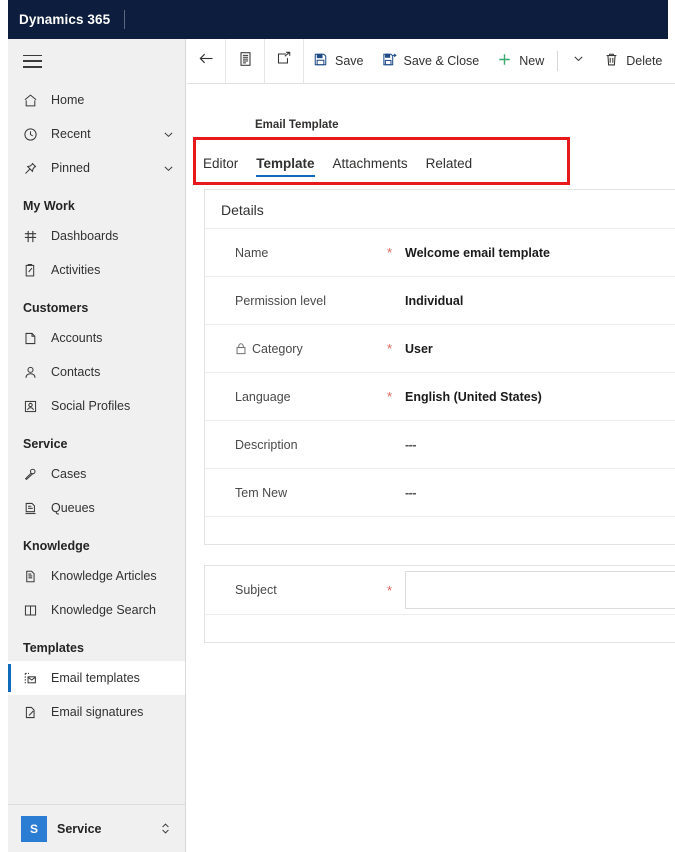 This screenshot has width=675, height=852. Describe the element at coordinates (473, 397) in the screenshot. I see `field-value-language: English (United States)` at that location.